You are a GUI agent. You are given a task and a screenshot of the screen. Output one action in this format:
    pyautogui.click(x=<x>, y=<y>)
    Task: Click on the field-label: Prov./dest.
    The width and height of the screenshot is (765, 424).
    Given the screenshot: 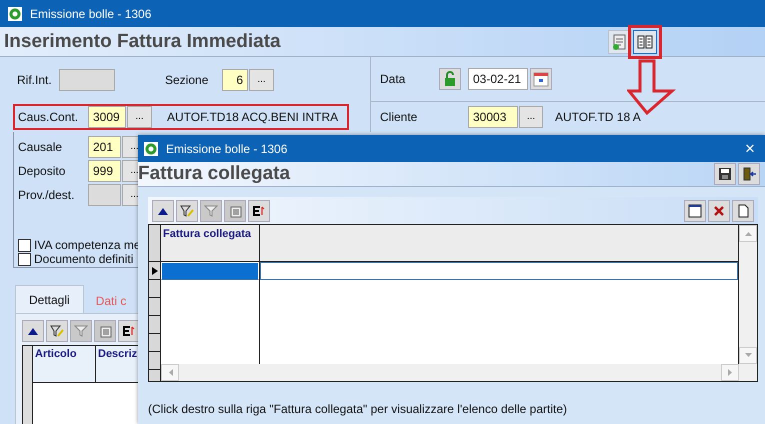 What is the action you would take?
    pyautogui.click(x=47, y=195)
    